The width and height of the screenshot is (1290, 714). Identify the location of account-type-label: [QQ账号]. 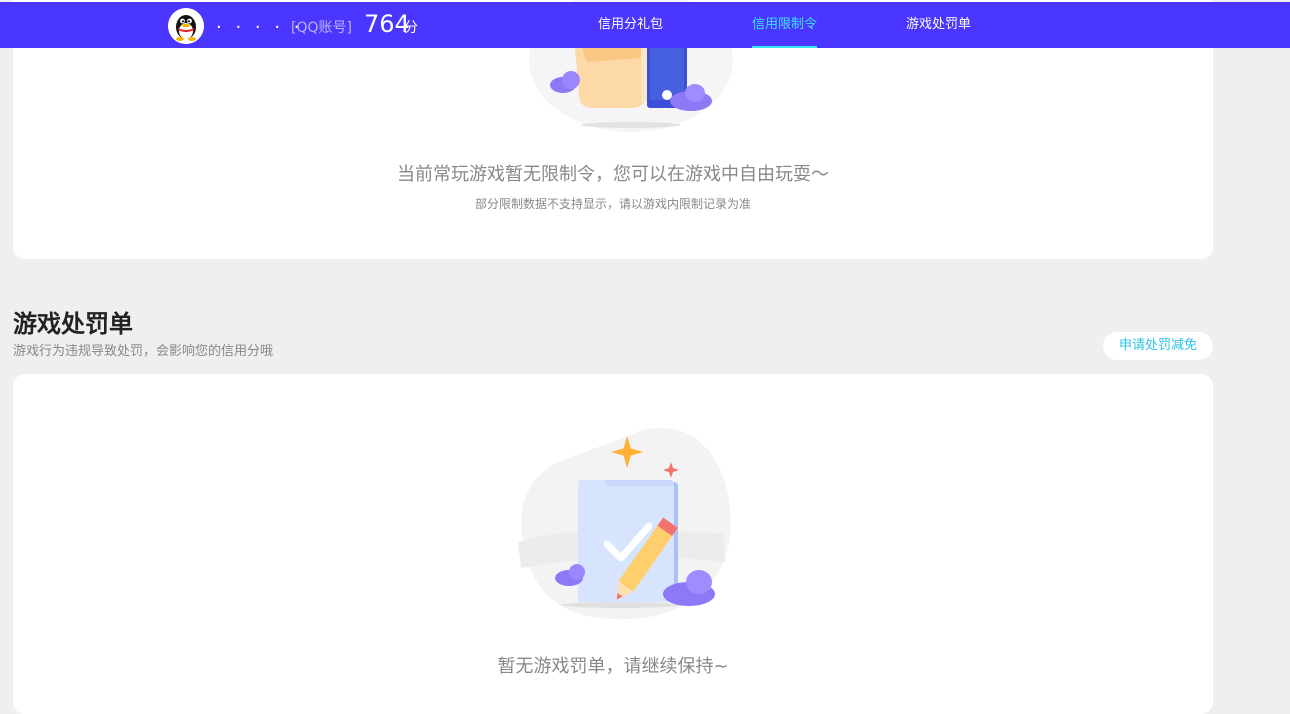
(321, 28).